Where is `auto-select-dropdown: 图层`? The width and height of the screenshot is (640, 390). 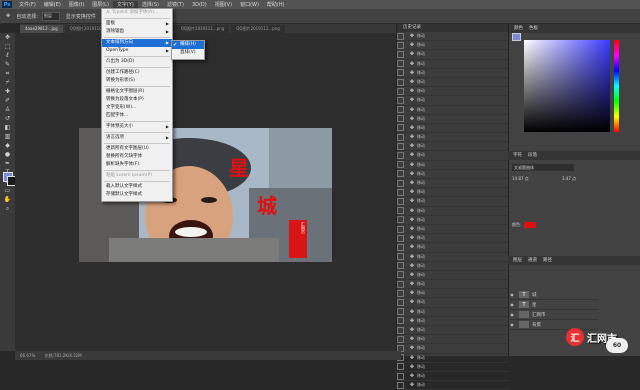
auto-select-dropdown: 图层 is located at coordinates (50, 16).